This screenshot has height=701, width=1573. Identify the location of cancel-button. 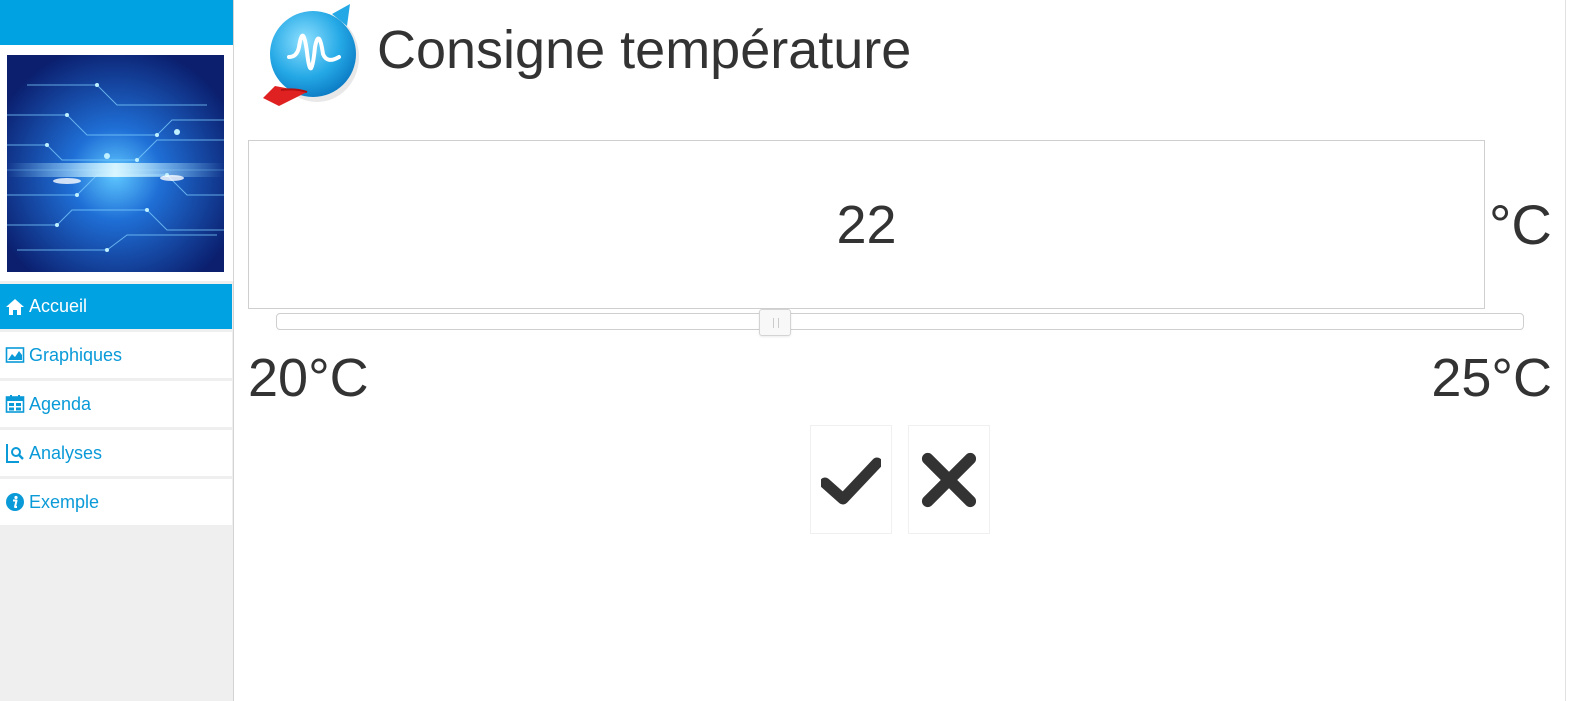
(949, 479).